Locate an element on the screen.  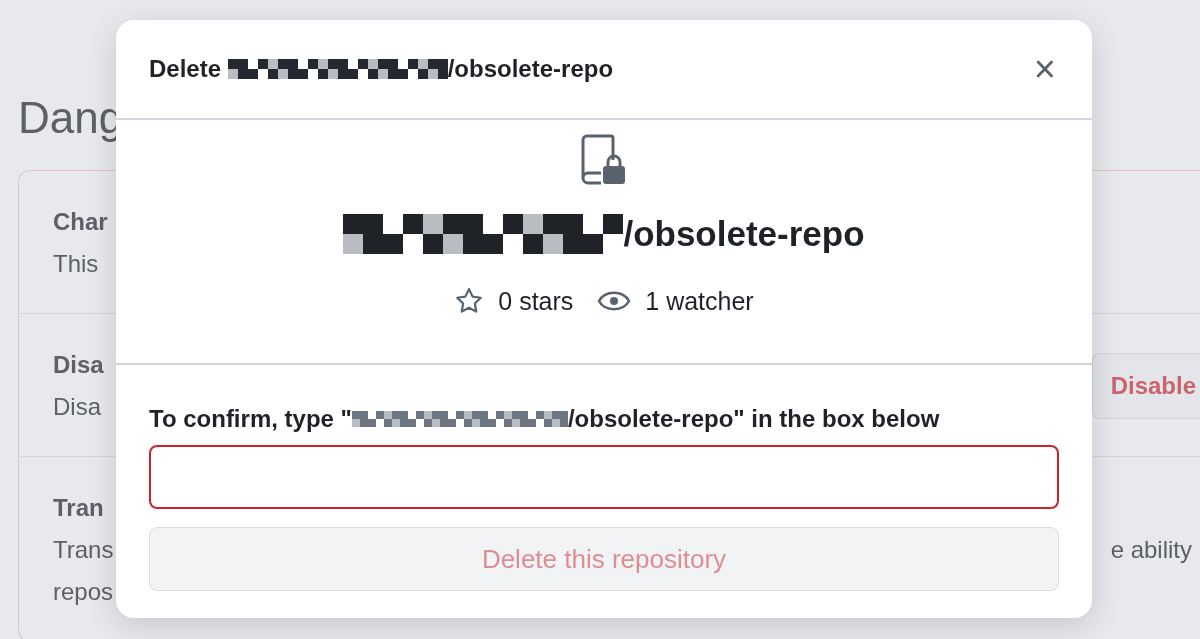
confirm-input is located at coordinates (604, 477).